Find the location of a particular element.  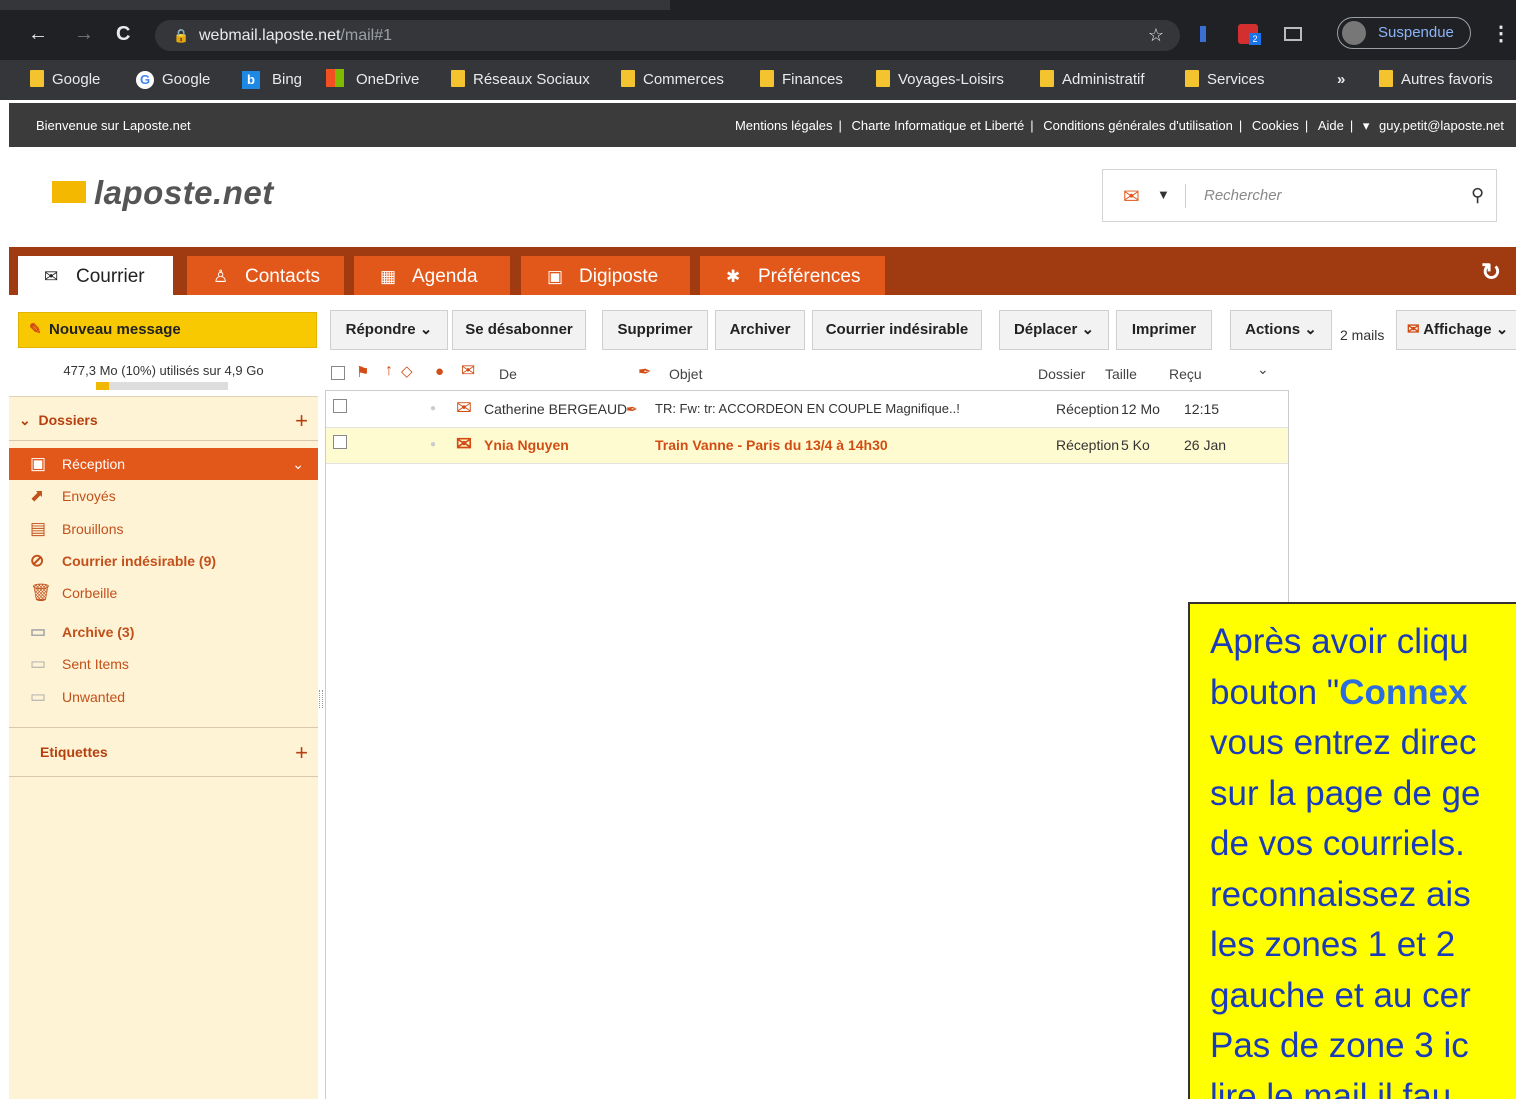

search-icon: ⚲ is located at coordinates (1477, 195).